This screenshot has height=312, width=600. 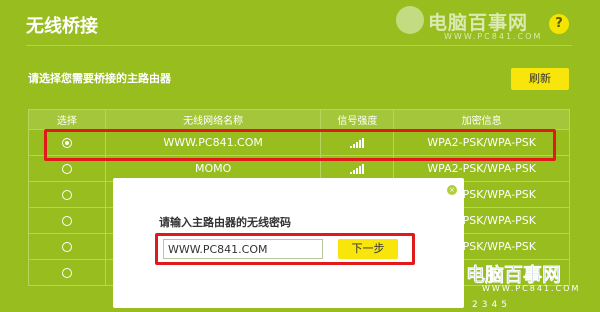 I want to click on selected-row-highlight, so click(x=300, y=145).